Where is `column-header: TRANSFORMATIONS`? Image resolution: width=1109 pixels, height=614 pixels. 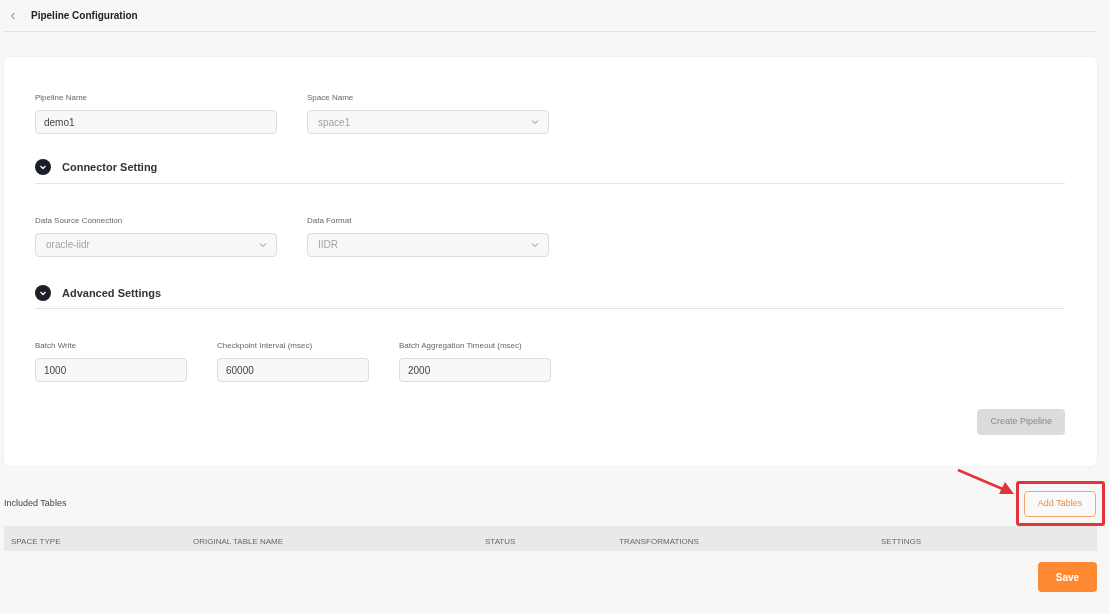
column-header: TRANSFORMATIONS is located at coordinates (659, 541).